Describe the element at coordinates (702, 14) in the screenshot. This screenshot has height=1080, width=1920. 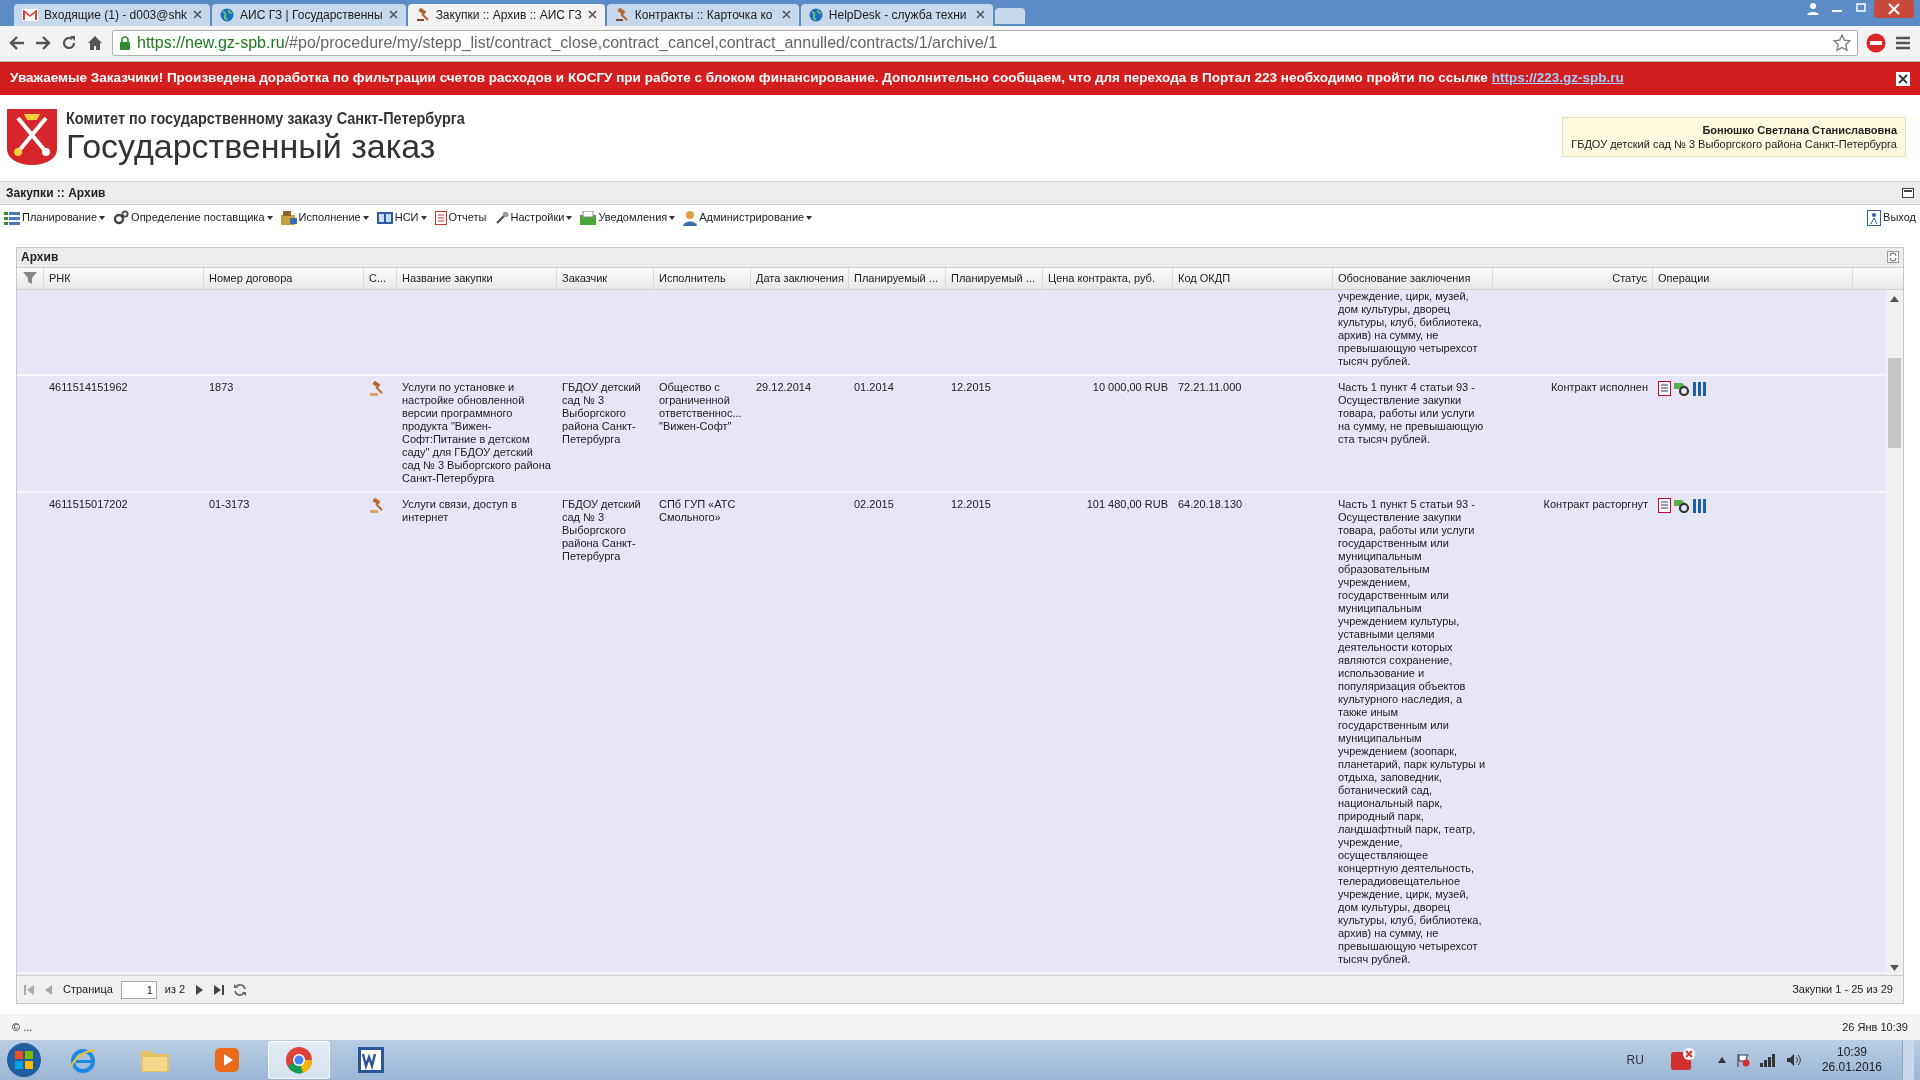
I see `browser-tab: Контракты :: Карточка ко` at that location.